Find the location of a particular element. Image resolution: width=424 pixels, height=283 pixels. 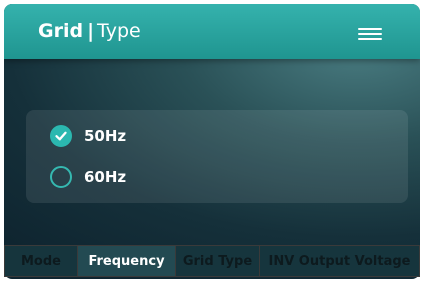

option-50hz: 50Hz is located at coordinates (105, 138).